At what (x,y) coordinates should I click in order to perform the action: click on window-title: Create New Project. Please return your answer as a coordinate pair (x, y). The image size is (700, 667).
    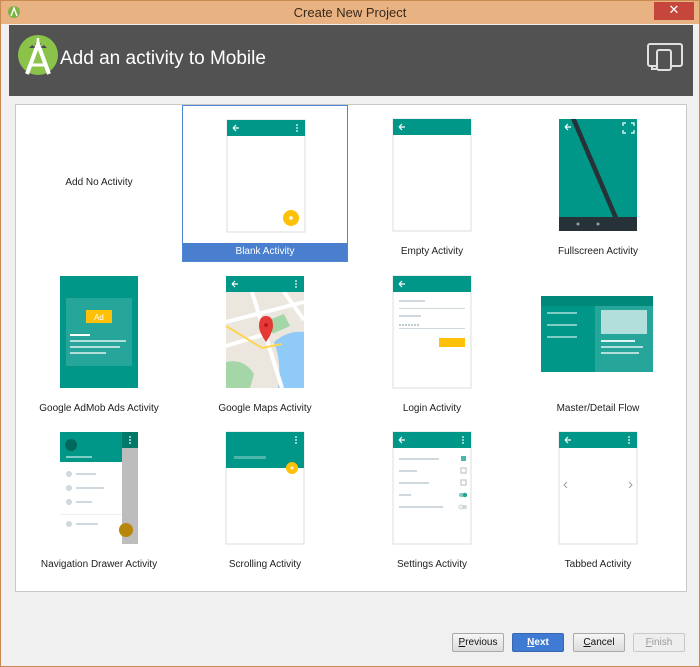
    Looking at the image, I should click on (350, 12).